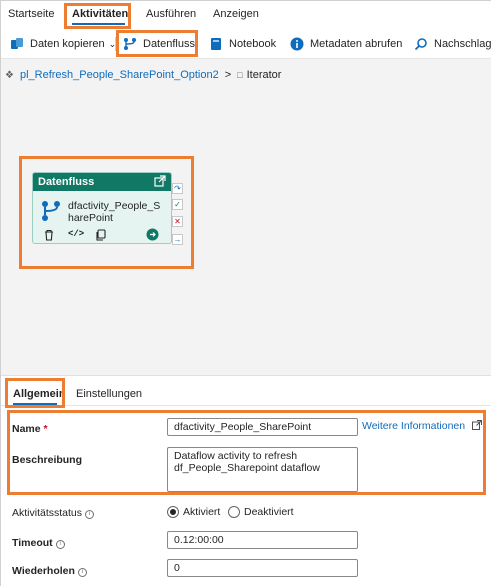  I want to click on copy-data-button: Daten kopieren ⌄, so click(63, 44).